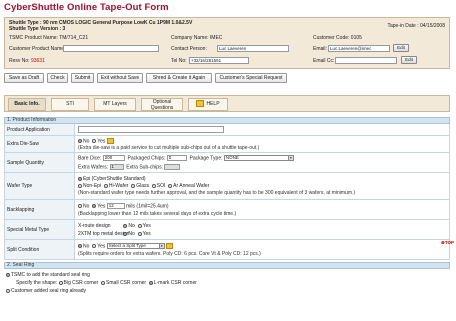  What do you see at coordinates (20, 61) in the screenshot?
I see `resv-no-label: Resv No:` at bounding box center [20, 61].